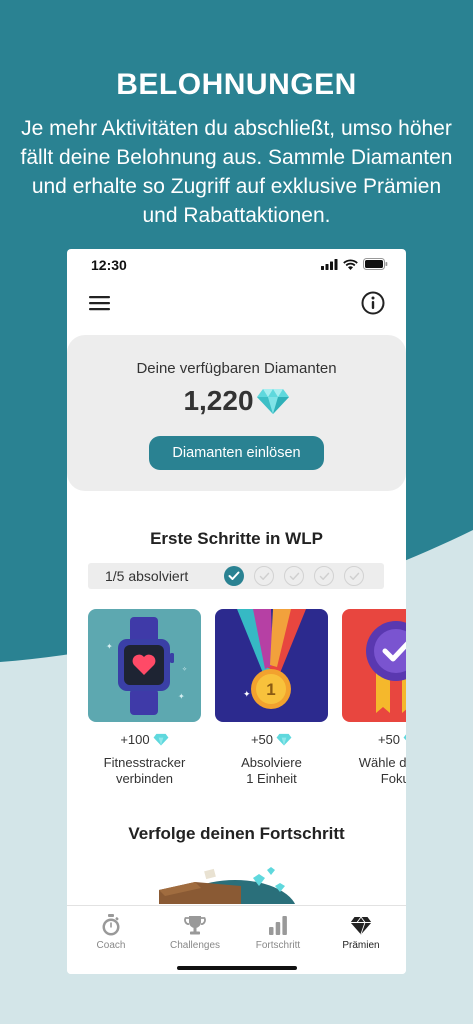 The height and width of the screenshot is (1024, 473). I want to click on status-icons, so click(354, 264).